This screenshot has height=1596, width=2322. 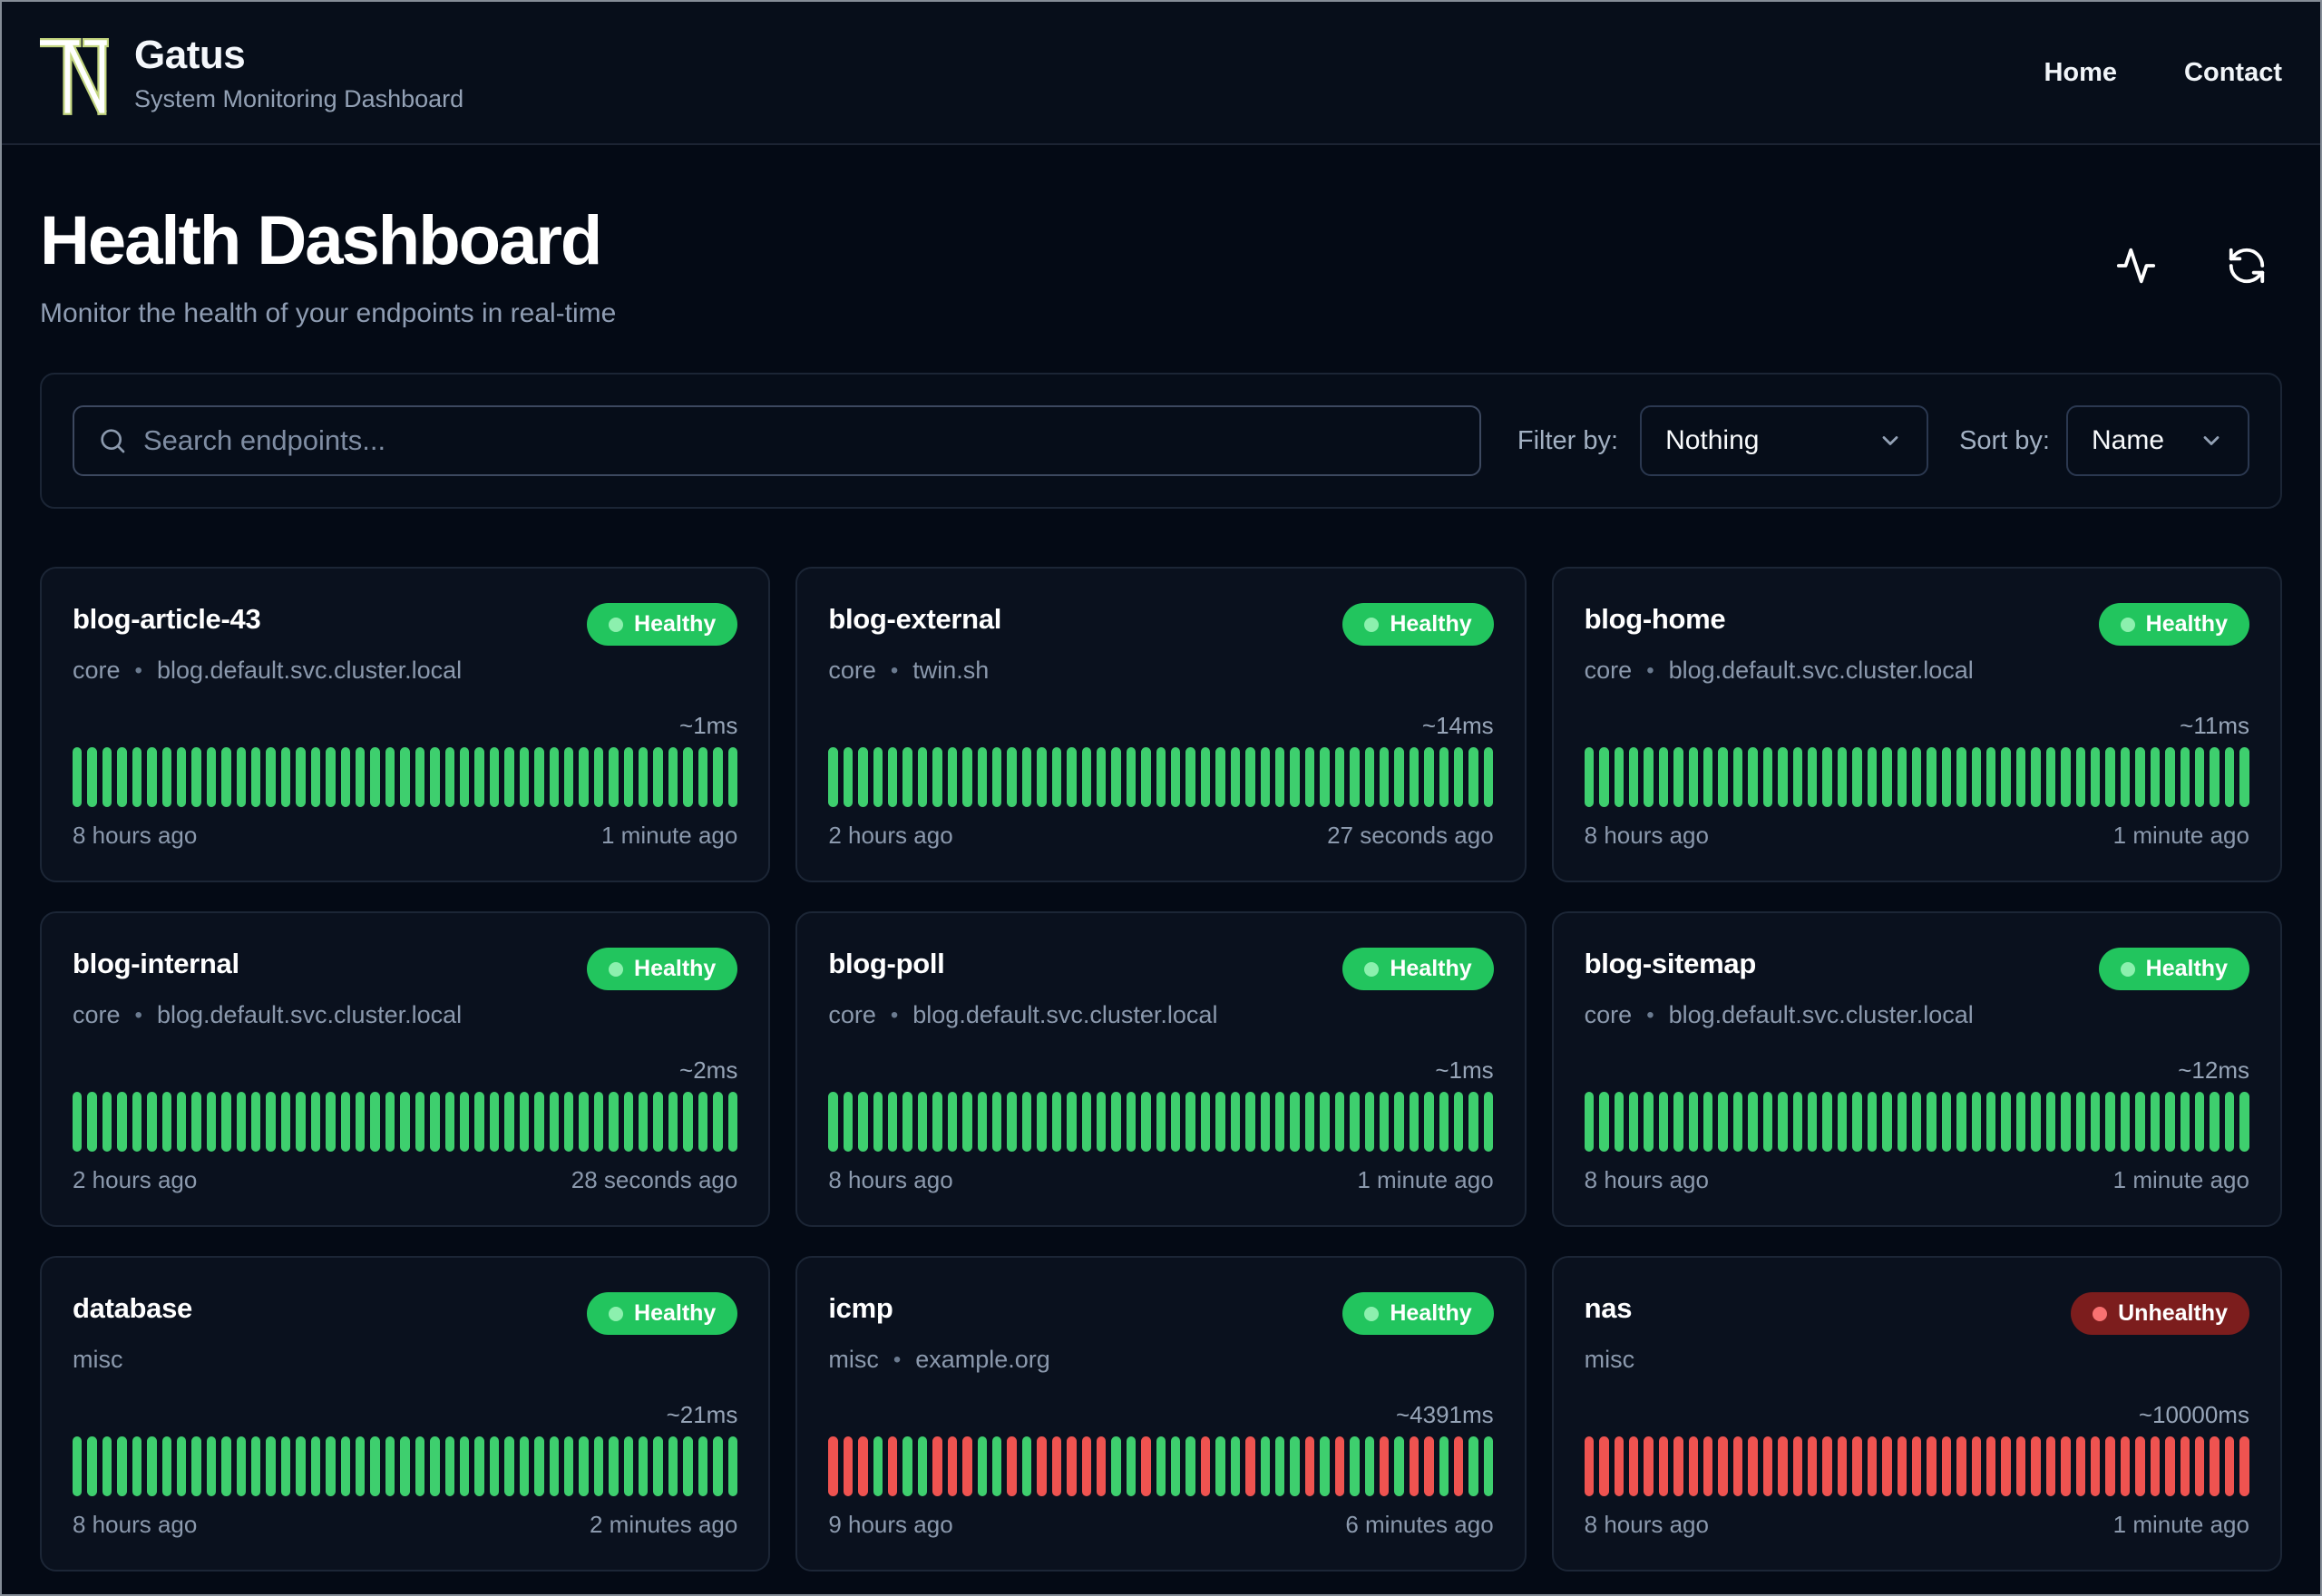 I want to click on search-input, so click(x=799, y=440).